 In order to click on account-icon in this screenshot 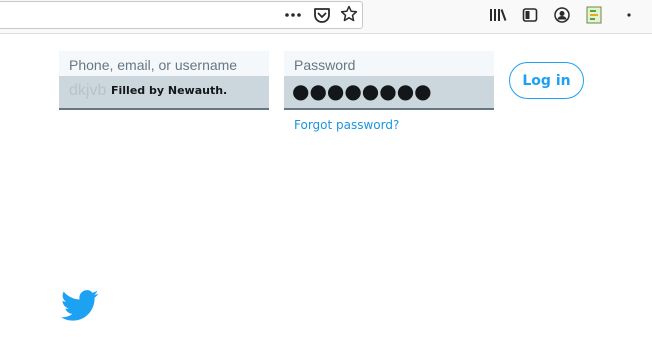, I will do `click(562, 15)`.